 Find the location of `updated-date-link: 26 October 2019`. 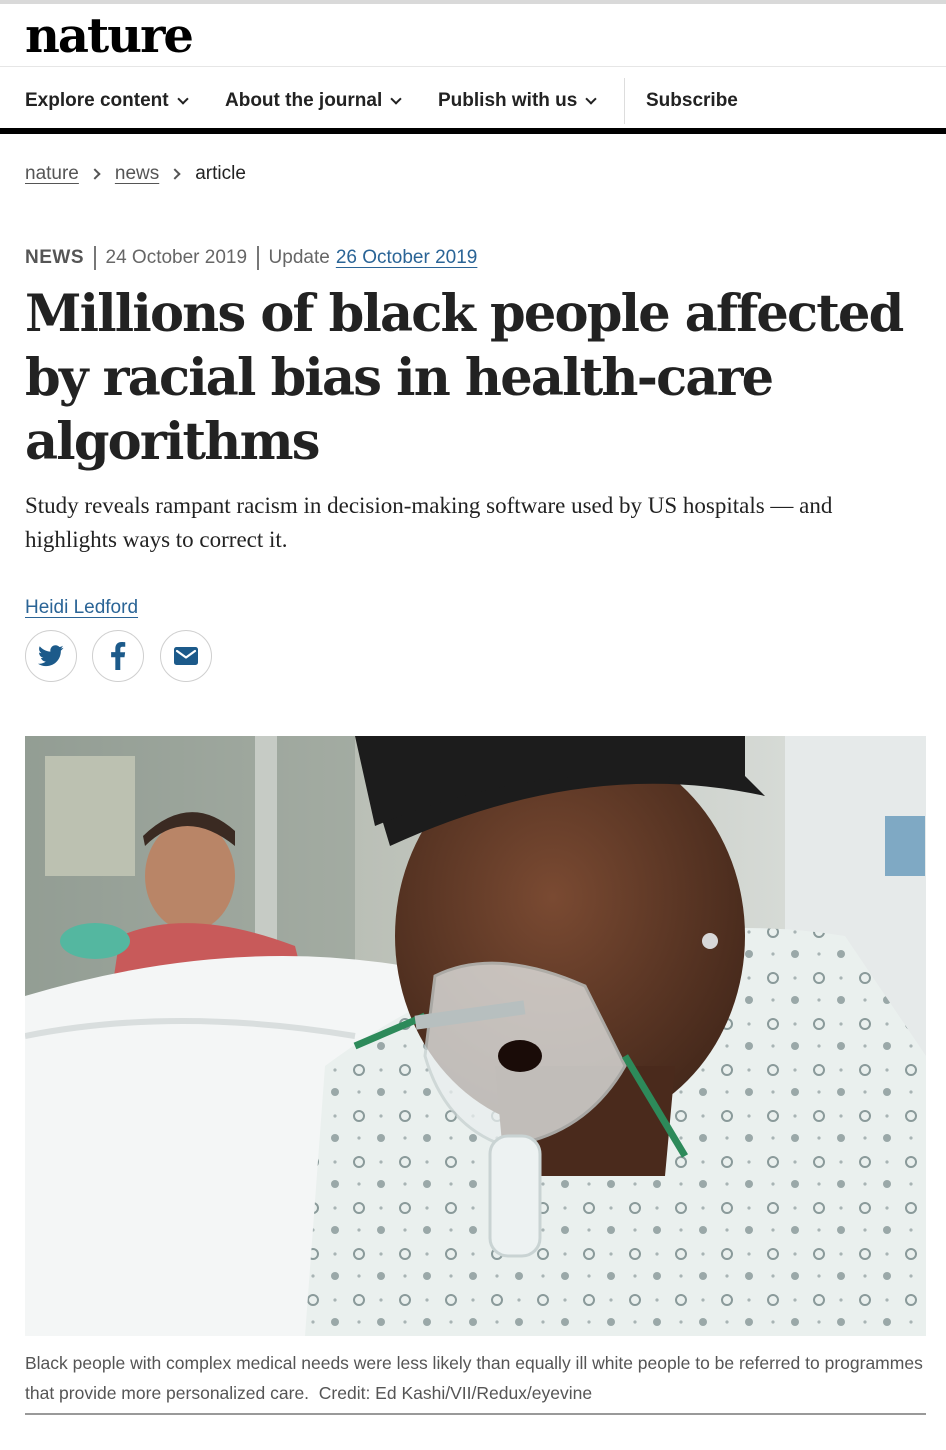

updated-date-link: 26 October 2019 is located at coordinates (407, 258).